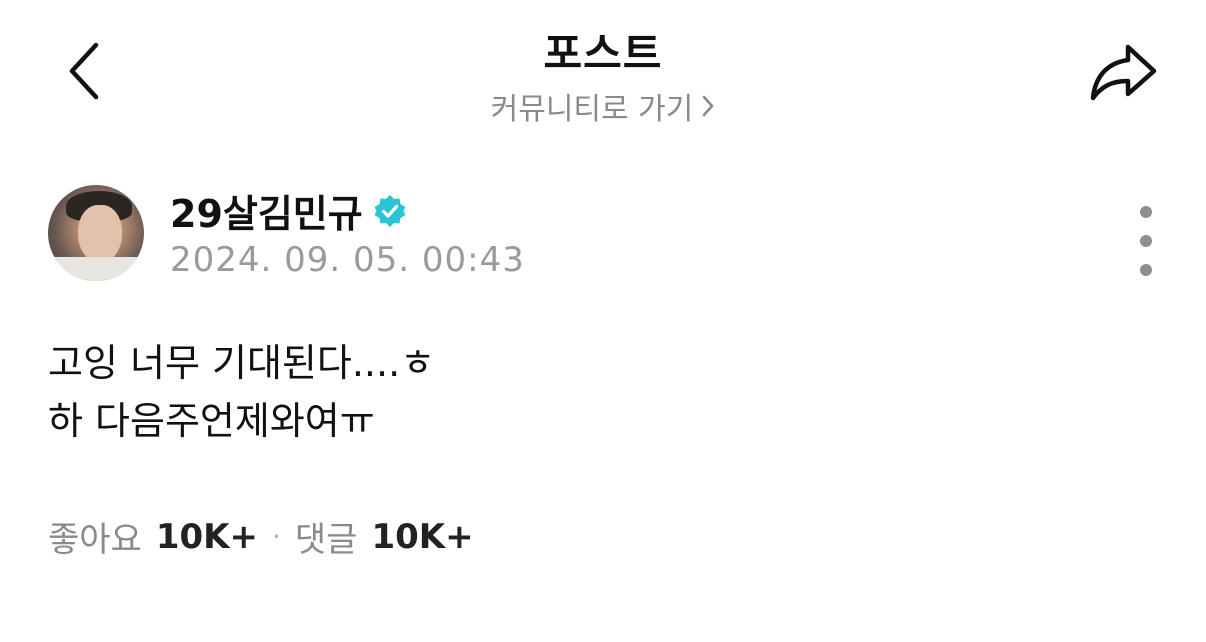 The image size is (1206, 642). I want to click on comments-count: 10K+, so click(422, 536).